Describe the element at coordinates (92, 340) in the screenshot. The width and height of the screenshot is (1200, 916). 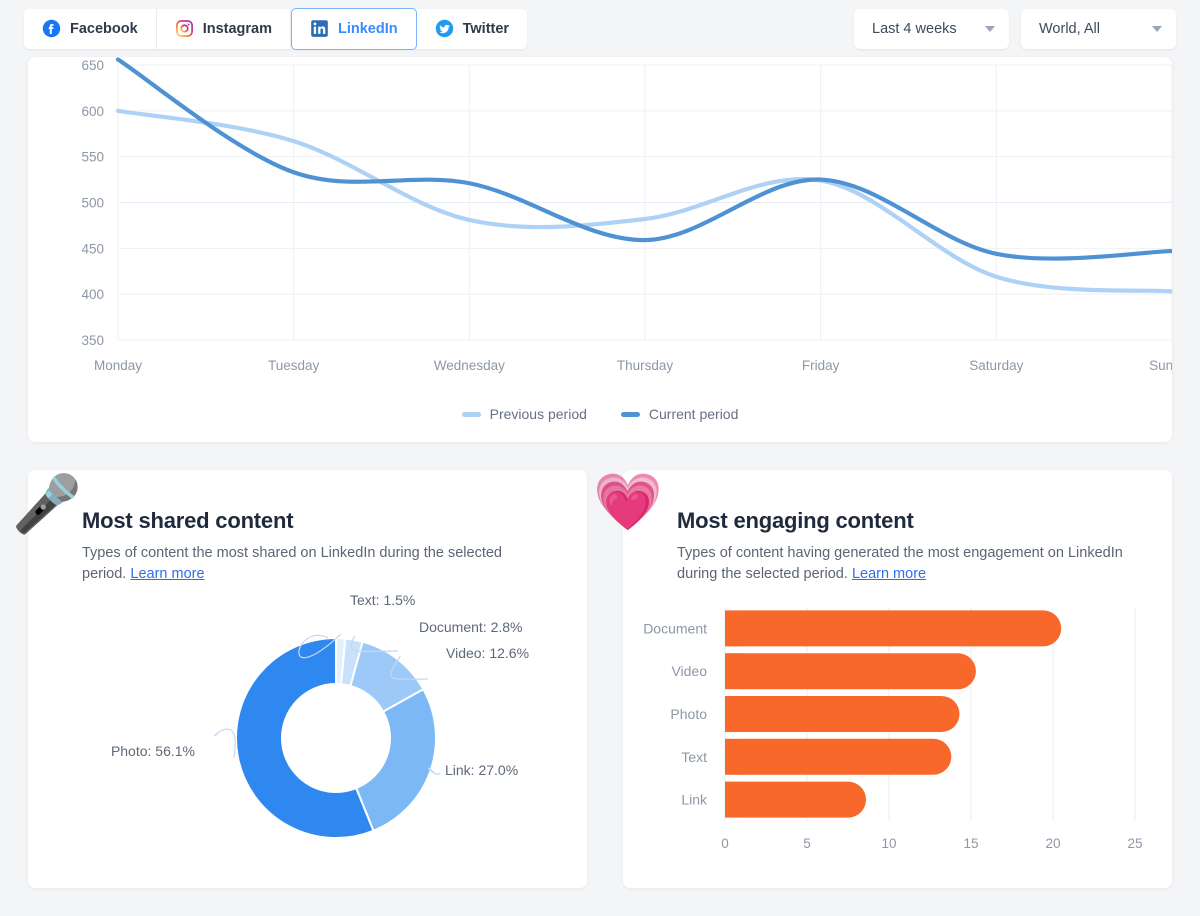
I see `svg-text: 350` at that location.